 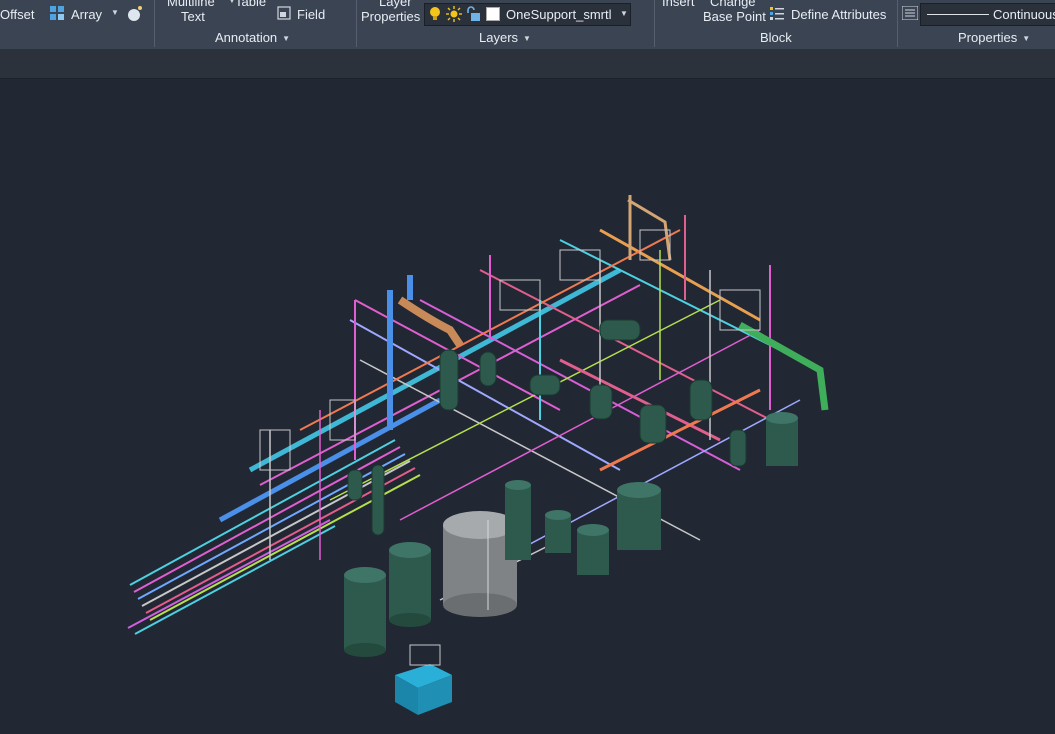 I want to click on linetype-value: Continuous, so click(x=1024, y=14).